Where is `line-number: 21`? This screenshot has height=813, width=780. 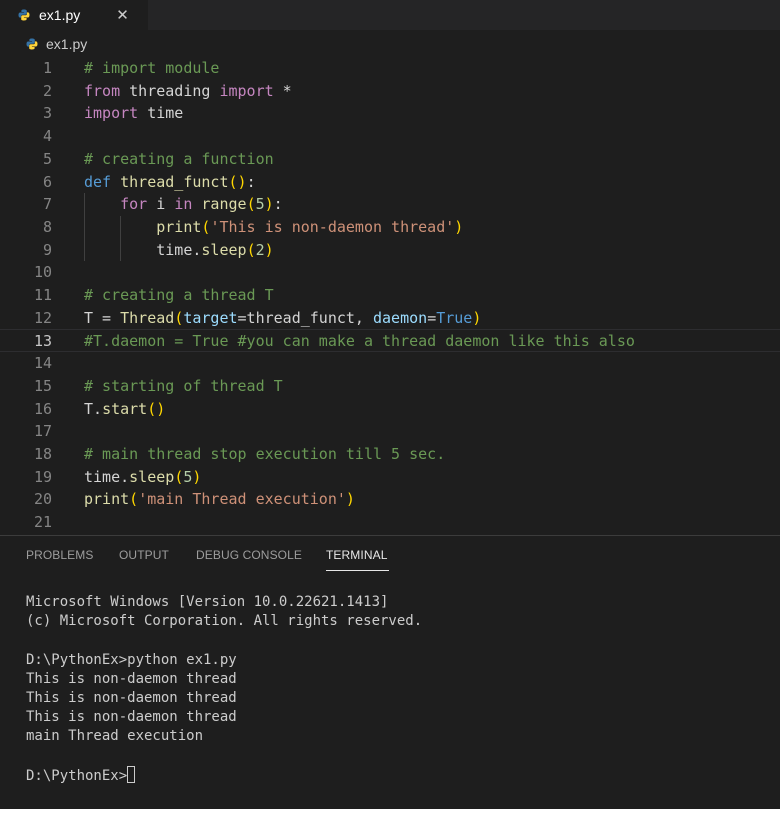 line-number: 21 is located at coordinates (42, 522).